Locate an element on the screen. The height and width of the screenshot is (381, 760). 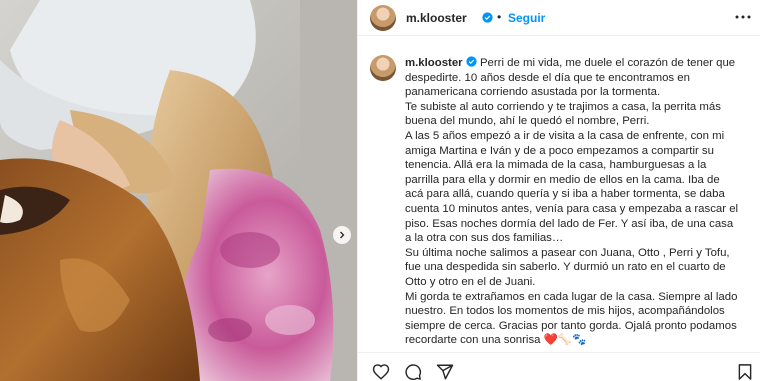
caption-avatar is located at coordinates (383, 68).